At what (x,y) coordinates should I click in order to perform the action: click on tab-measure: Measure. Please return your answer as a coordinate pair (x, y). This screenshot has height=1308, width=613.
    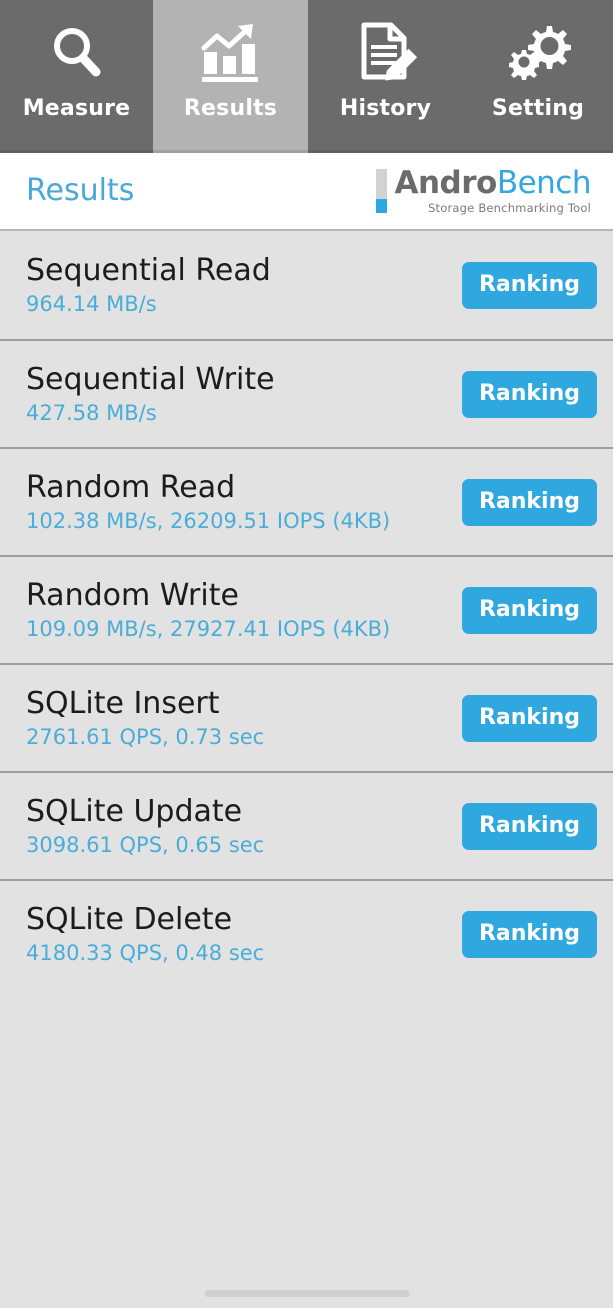
    Looking at the image, I should click on (76, 76).